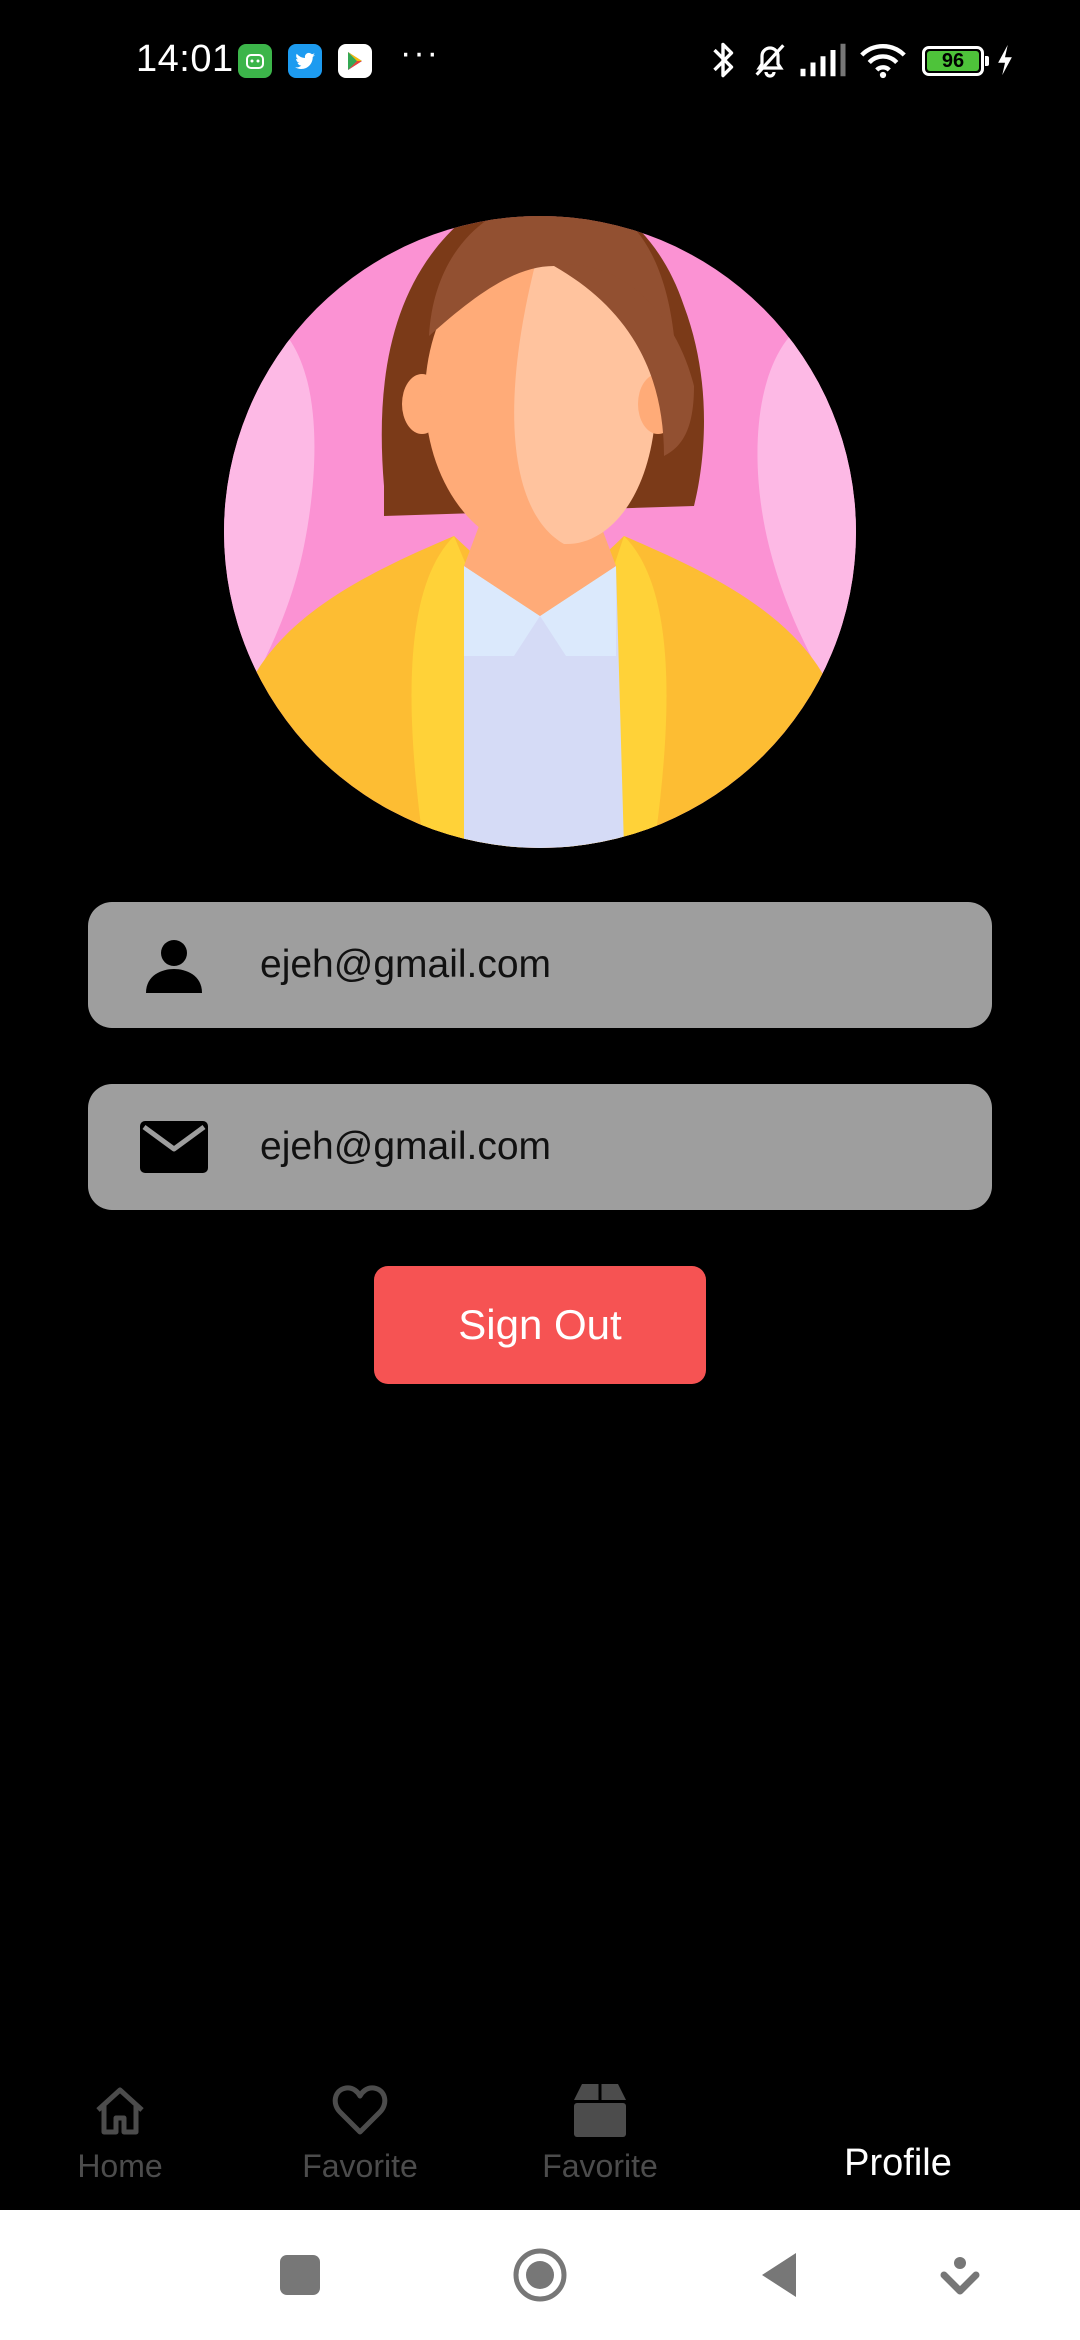  I want to click on status-bar: 14:01 ··· 96, so click(540, 62).